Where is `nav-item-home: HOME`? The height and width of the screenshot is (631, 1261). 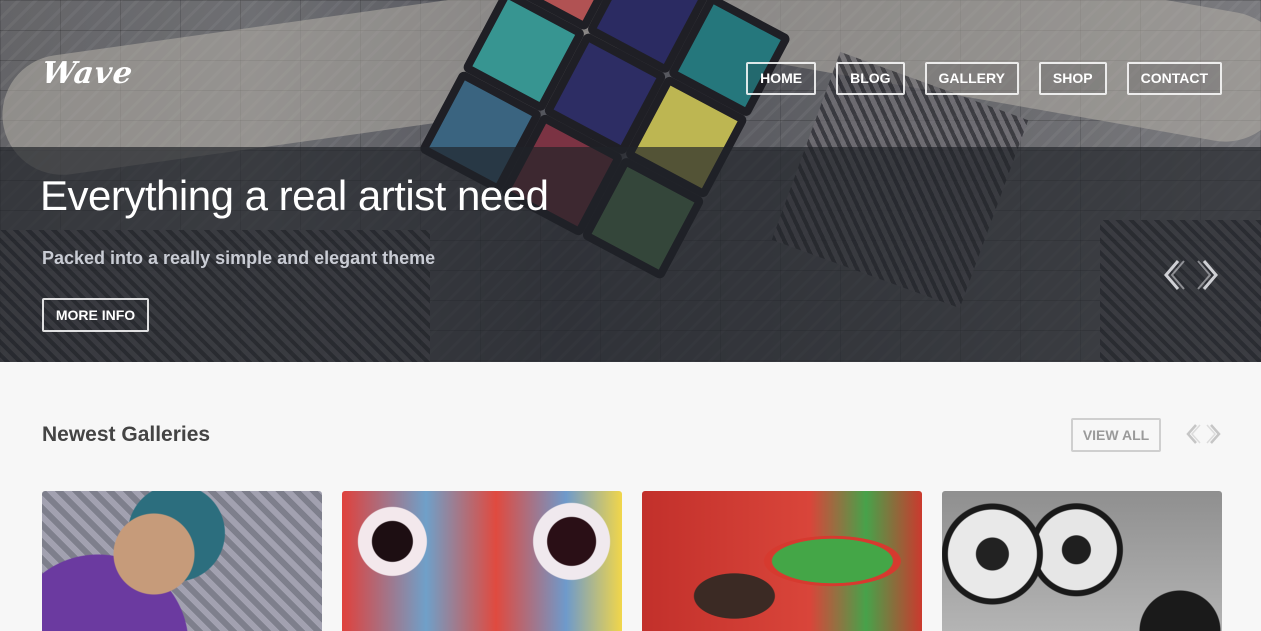
nav-item-home: HOME is located at coordinates (781, 78).